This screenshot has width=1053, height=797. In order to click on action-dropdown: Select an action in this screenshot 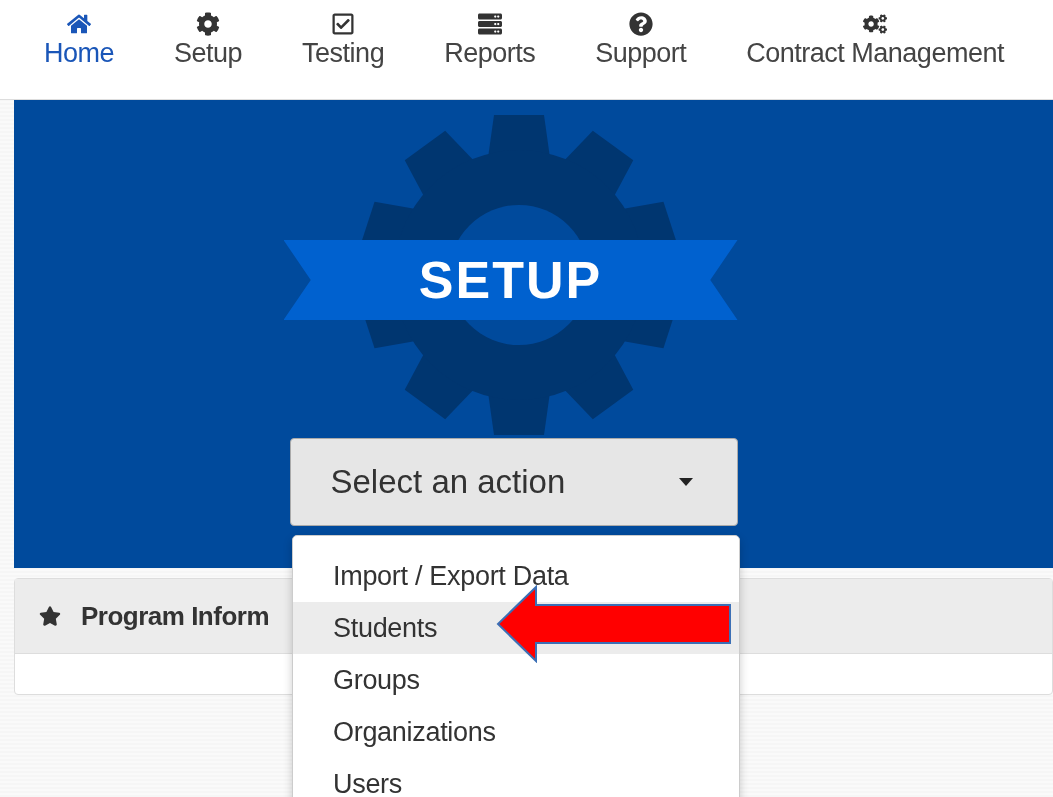, I will do `click(513, 482)`.